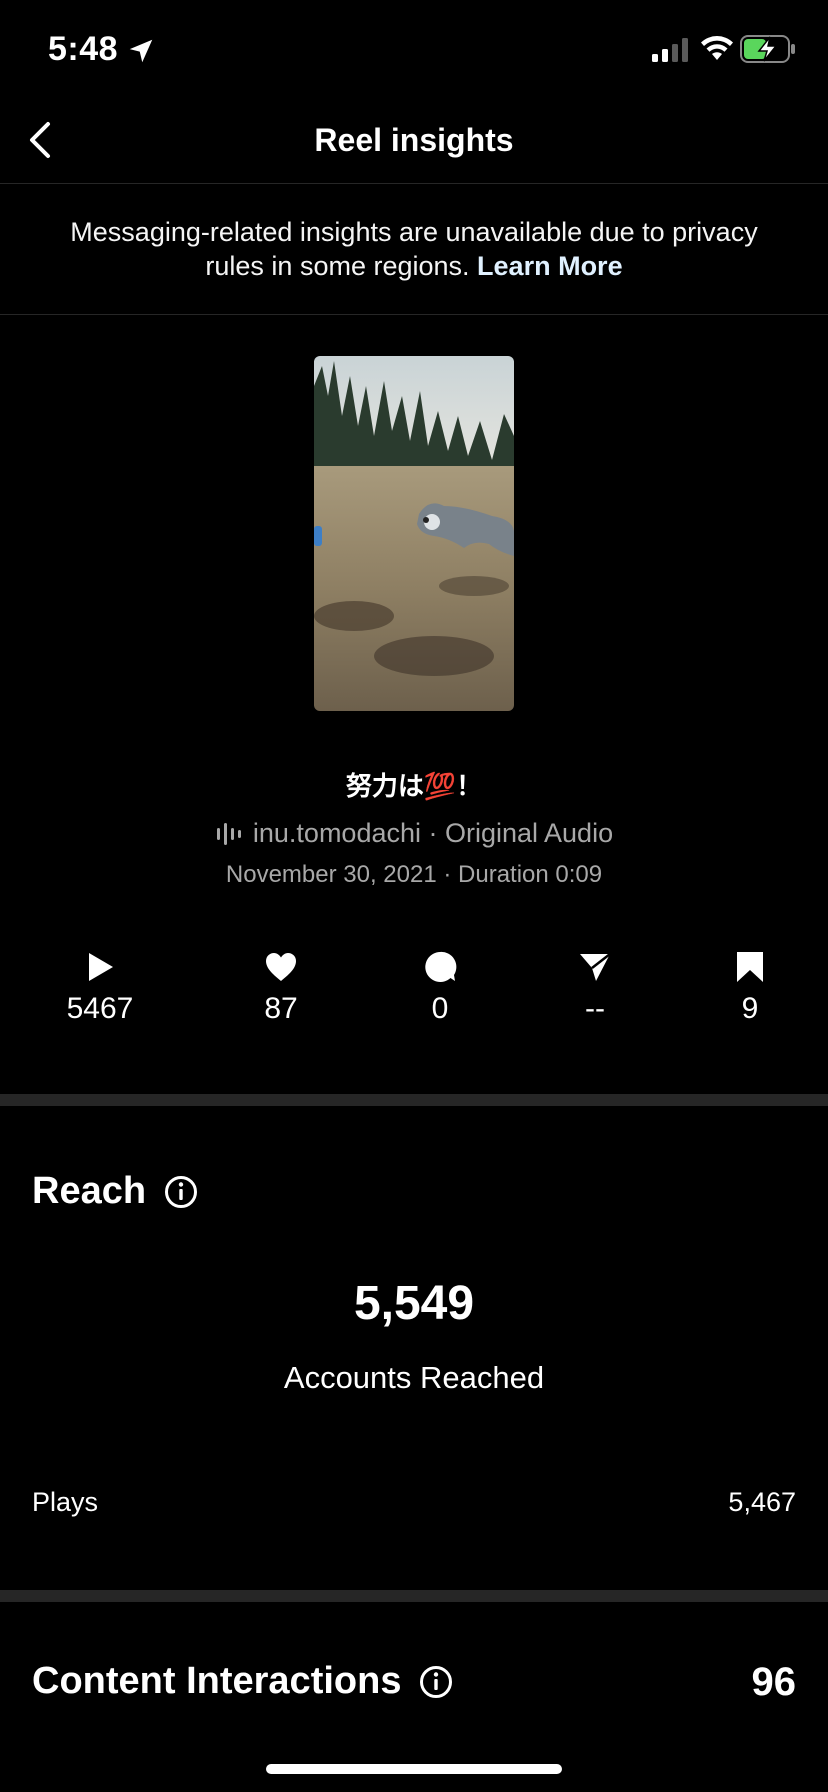 This screenshot has width=828, height=1792. I want to click on wifi-icon, so click(717, 48).